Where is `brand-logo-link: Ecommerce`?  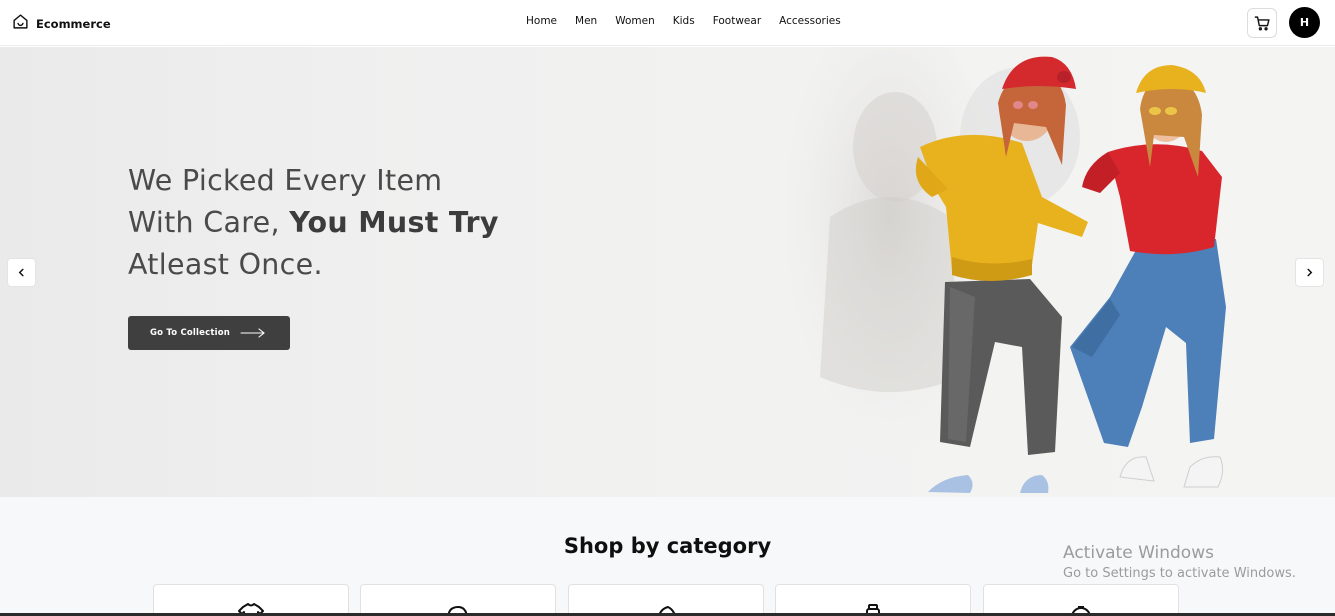 brand-logo-link: Ecommerce is located at coordinates (61, 24).